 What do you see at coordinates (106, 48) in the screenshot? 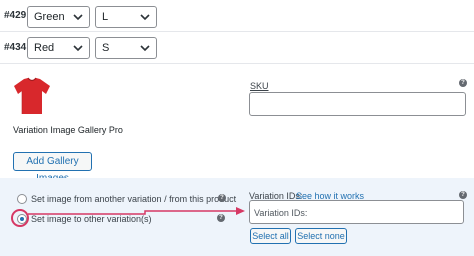
I see `size-select-434-value: S` at bounding box center [106, 48].